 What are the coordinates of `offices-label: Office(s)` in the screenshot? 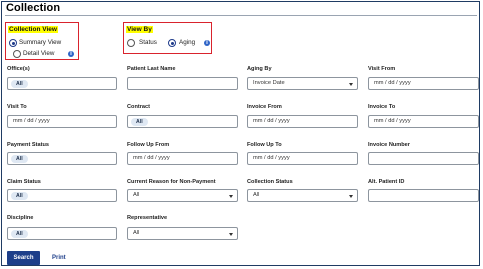 It's located at (18, 69).